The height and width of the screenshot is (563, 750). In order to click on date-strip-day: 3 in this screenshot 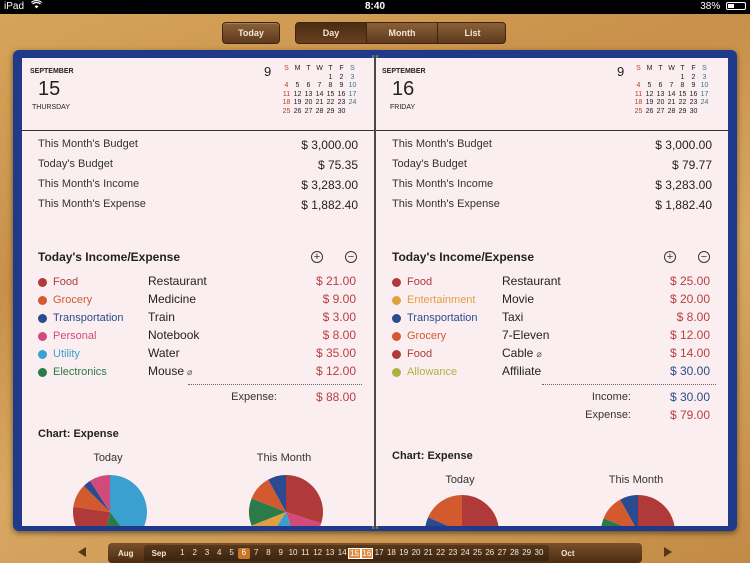, I will do `click(207, 553)`.